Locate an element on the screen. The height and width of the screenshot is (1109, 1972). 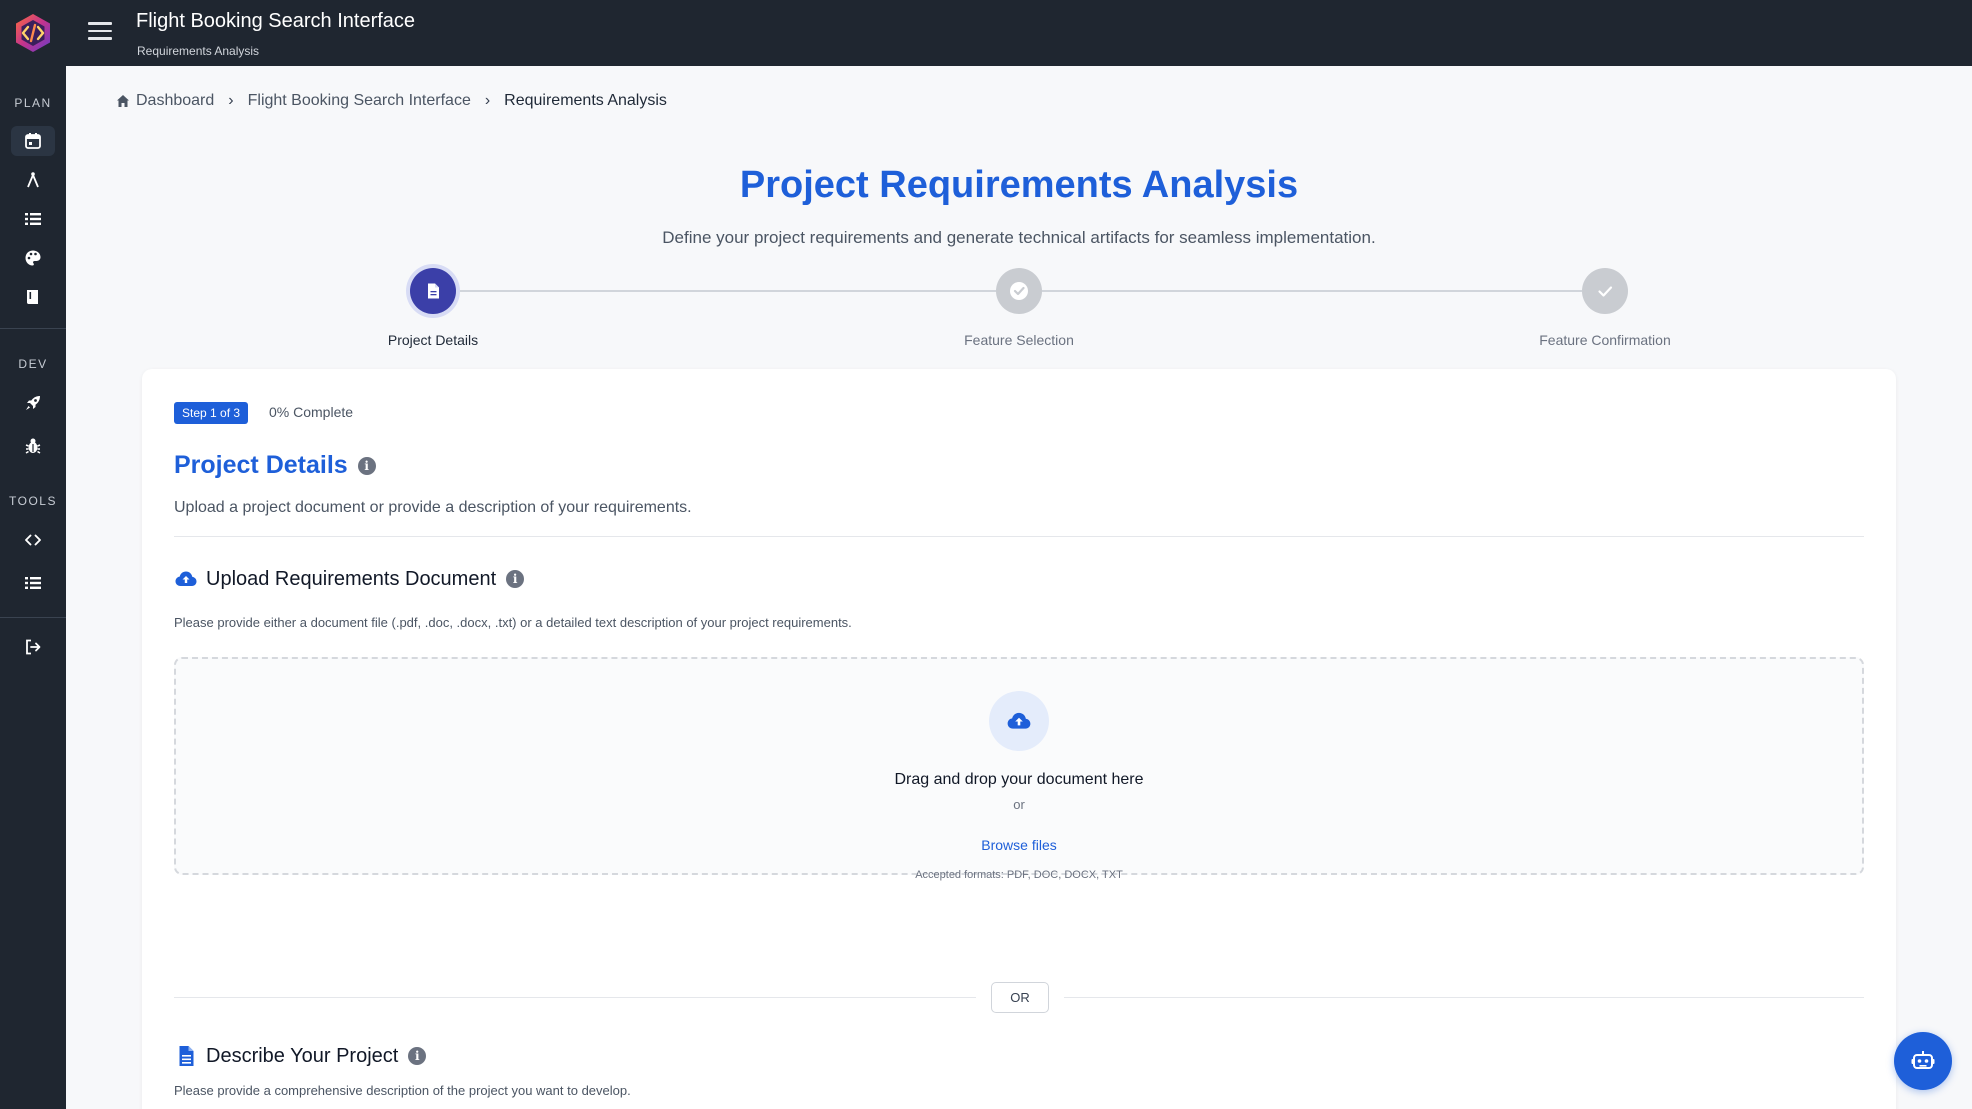
describe-title-text: Describe Your Project is located at coordinates (302, 1055).